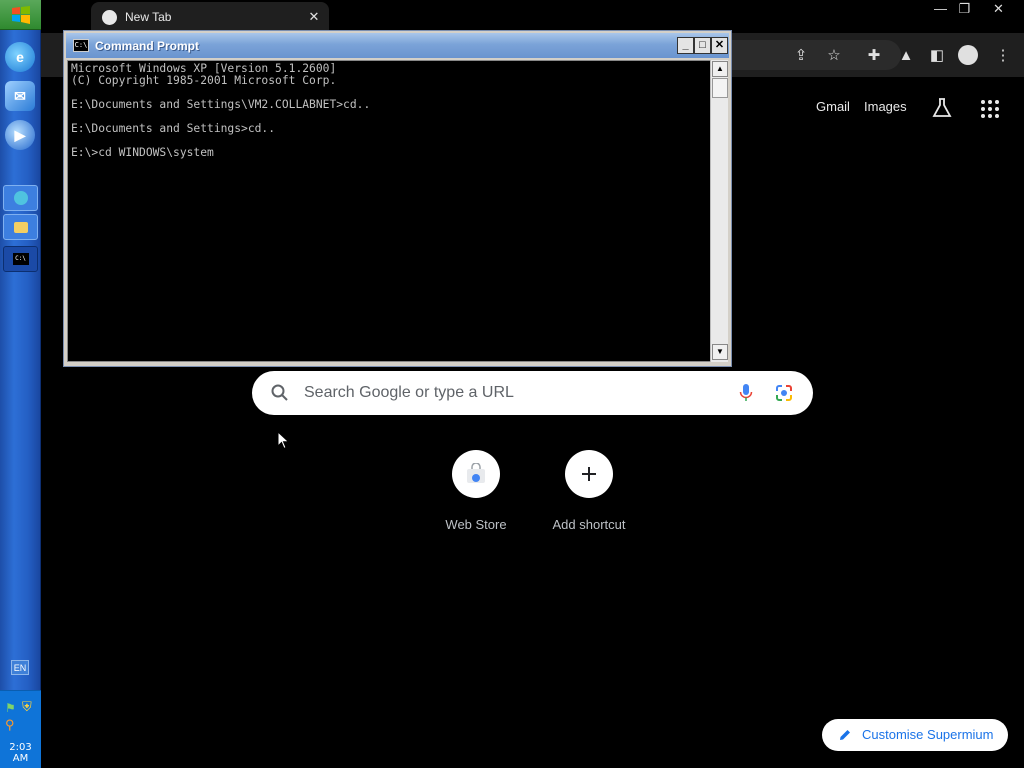 The image size is (1024, 768). I want to click on search-tray-icon: ⚲, so click(10, 725).